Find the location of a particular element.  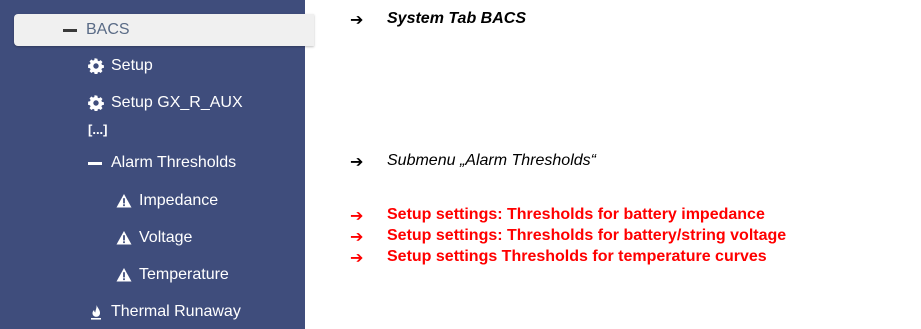

sidebar-item-temperature: Temperature is located at coordinates (172, 275).